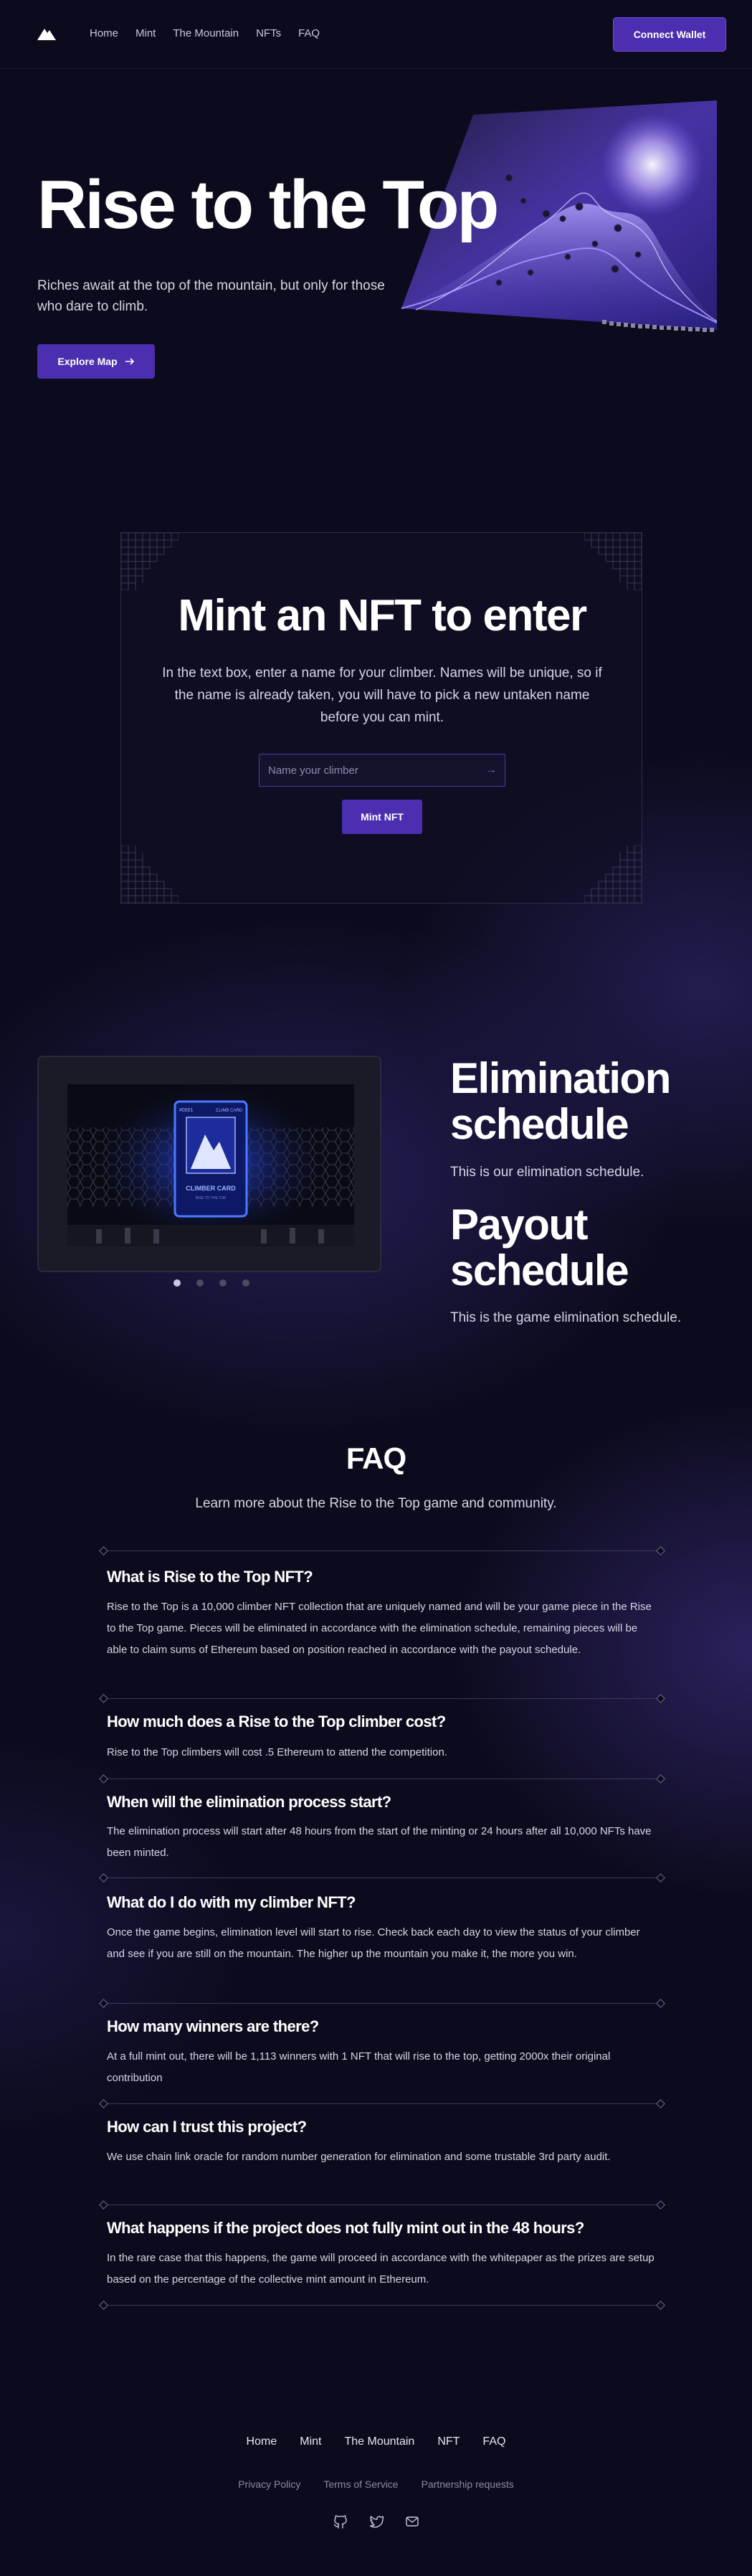 This screenshot has width=752, height=2576. What do you see at coordinates (249, 1802) in the screenshot?
I see `faq-question: When will the elimination process start?` at bounding box center [249, 1802].